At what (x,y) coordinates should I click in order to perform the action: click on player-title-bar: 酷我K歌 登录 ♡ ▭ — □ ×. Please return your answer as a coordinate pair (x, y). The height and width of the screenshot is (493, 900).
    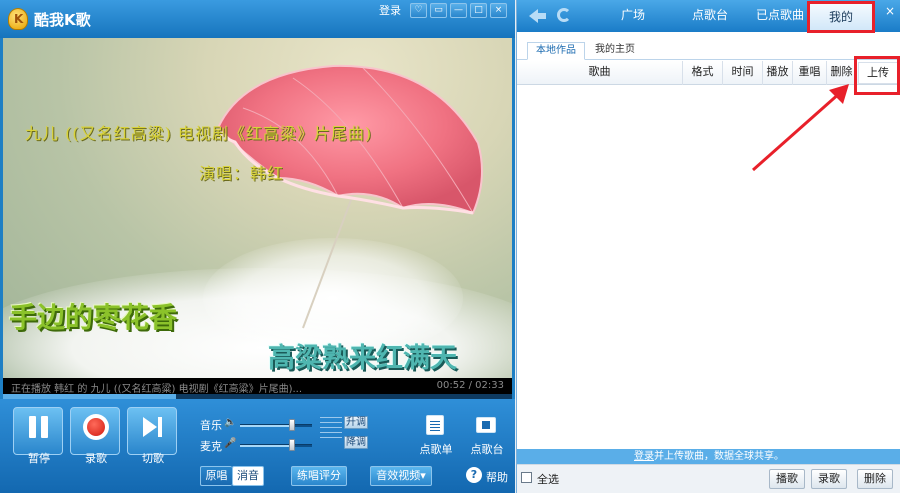
    Looking at the image, I should click on (257, 19).